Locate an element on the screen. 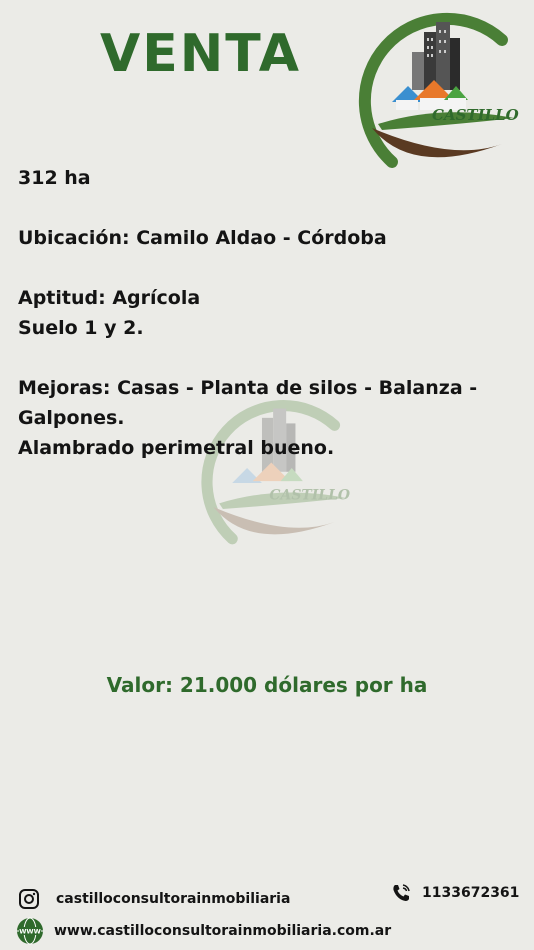 The width and height of the screenshot is (534, 950). location-text: Ubicación: Camilo Aldao - Córdoba is located at coordinates (202, 238).